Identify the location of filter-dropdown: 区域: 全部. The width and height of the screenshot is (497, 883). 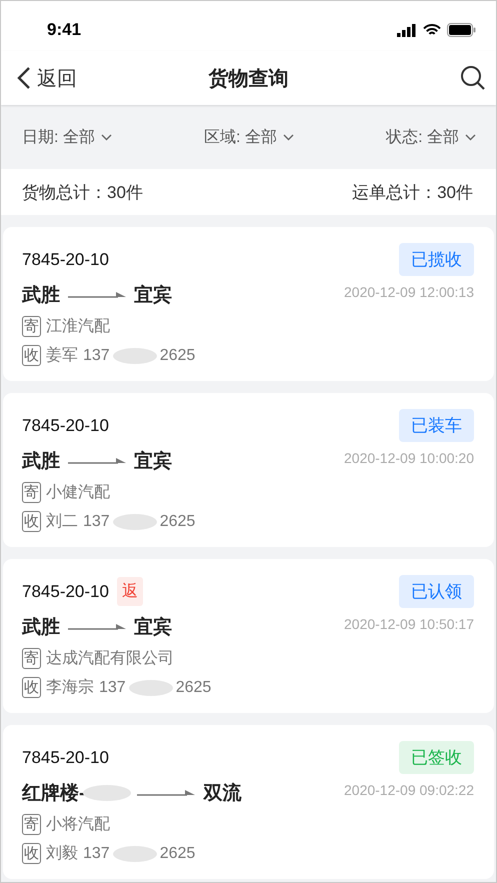
(249, 137).